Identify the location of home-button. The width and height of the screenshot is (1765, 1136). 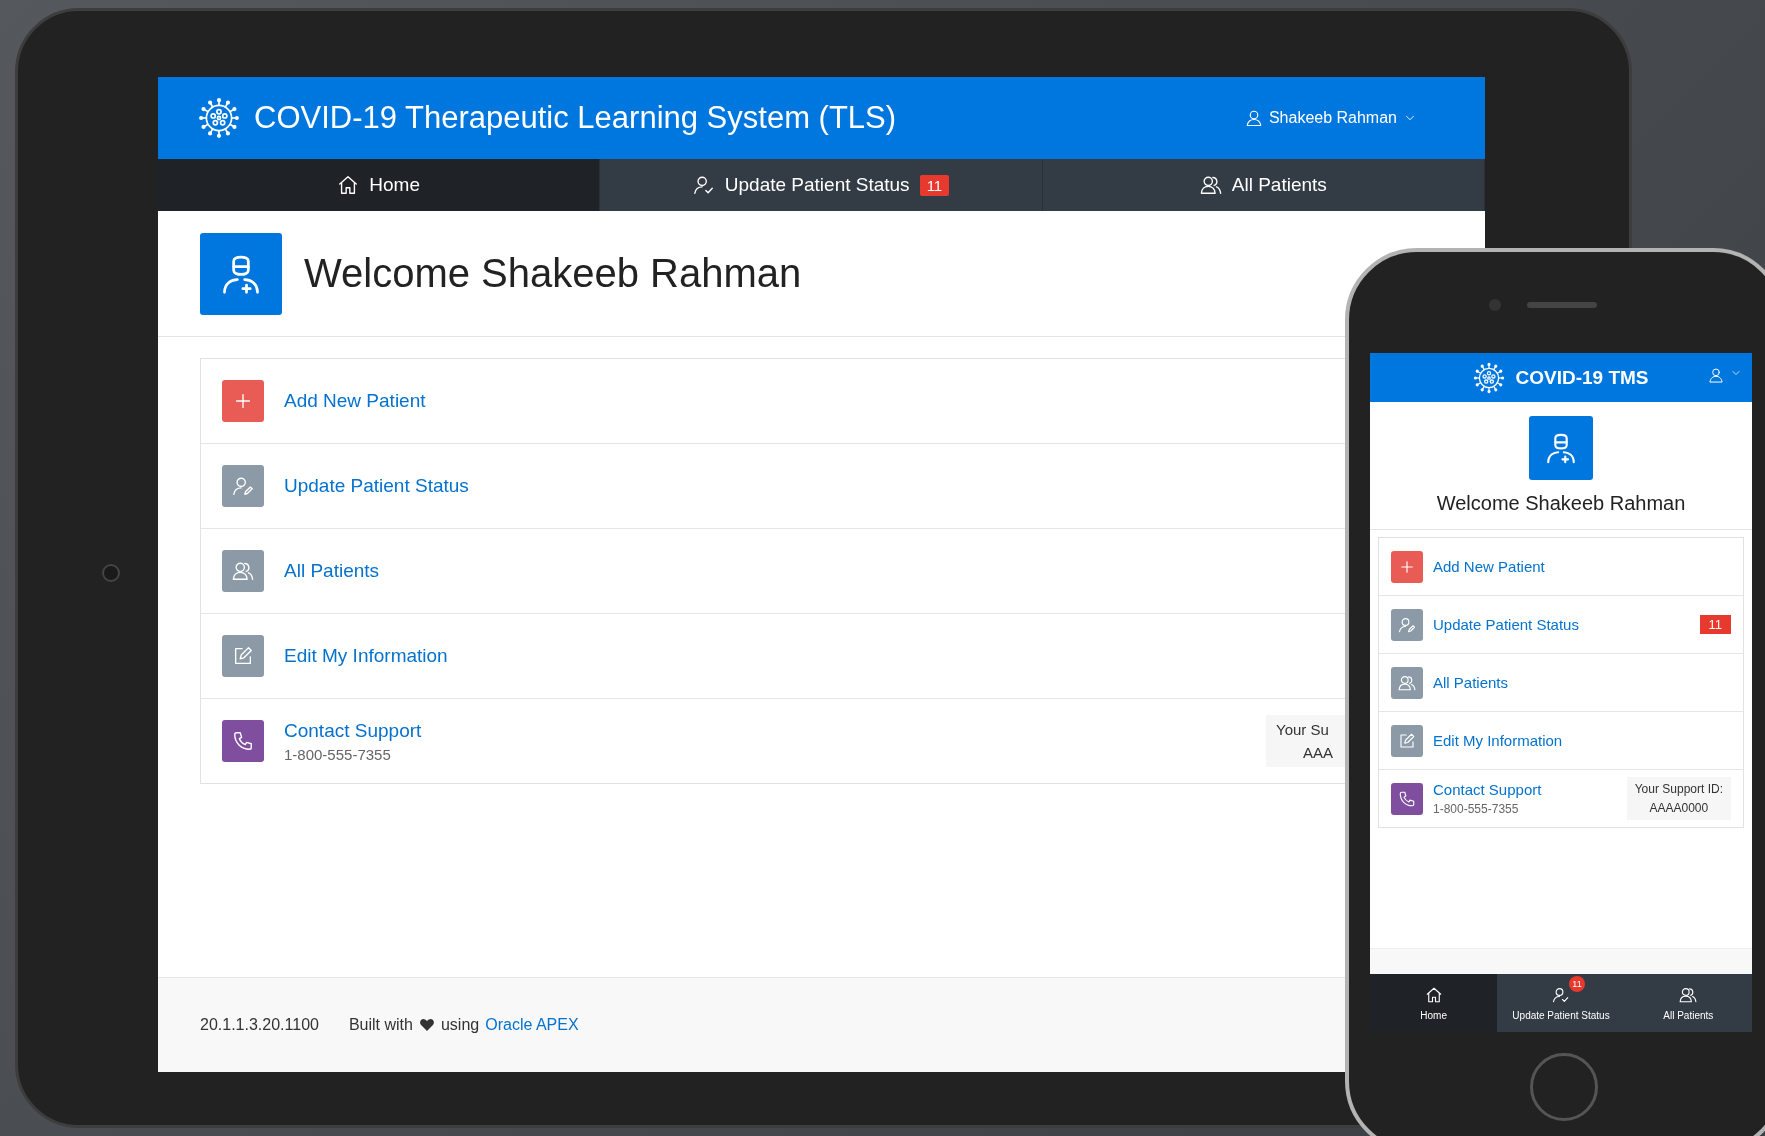
(1564, 1087).